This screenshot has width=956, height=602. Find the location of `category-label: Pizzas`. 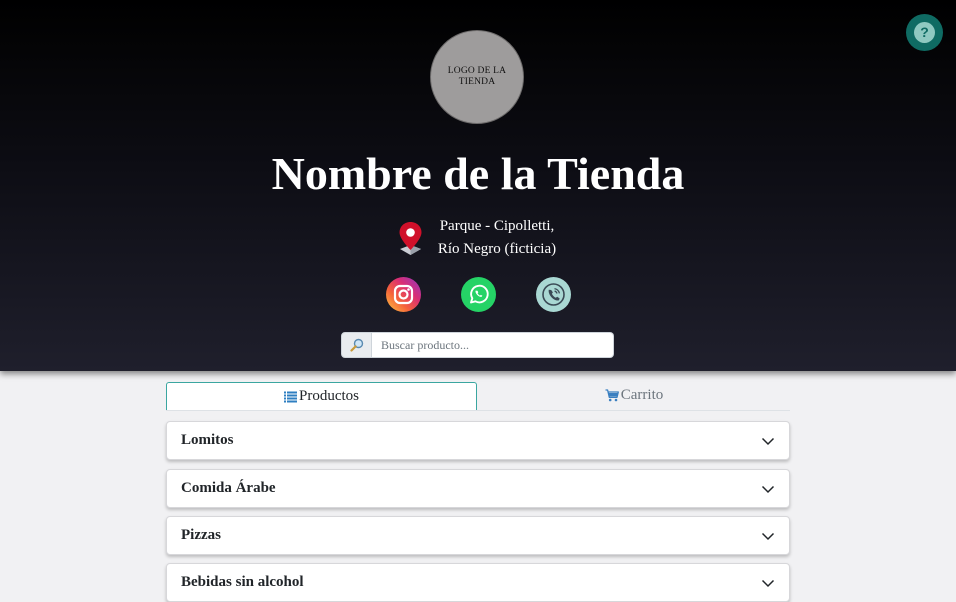

category-label: Pizzas is located at coordinates (201, 535).